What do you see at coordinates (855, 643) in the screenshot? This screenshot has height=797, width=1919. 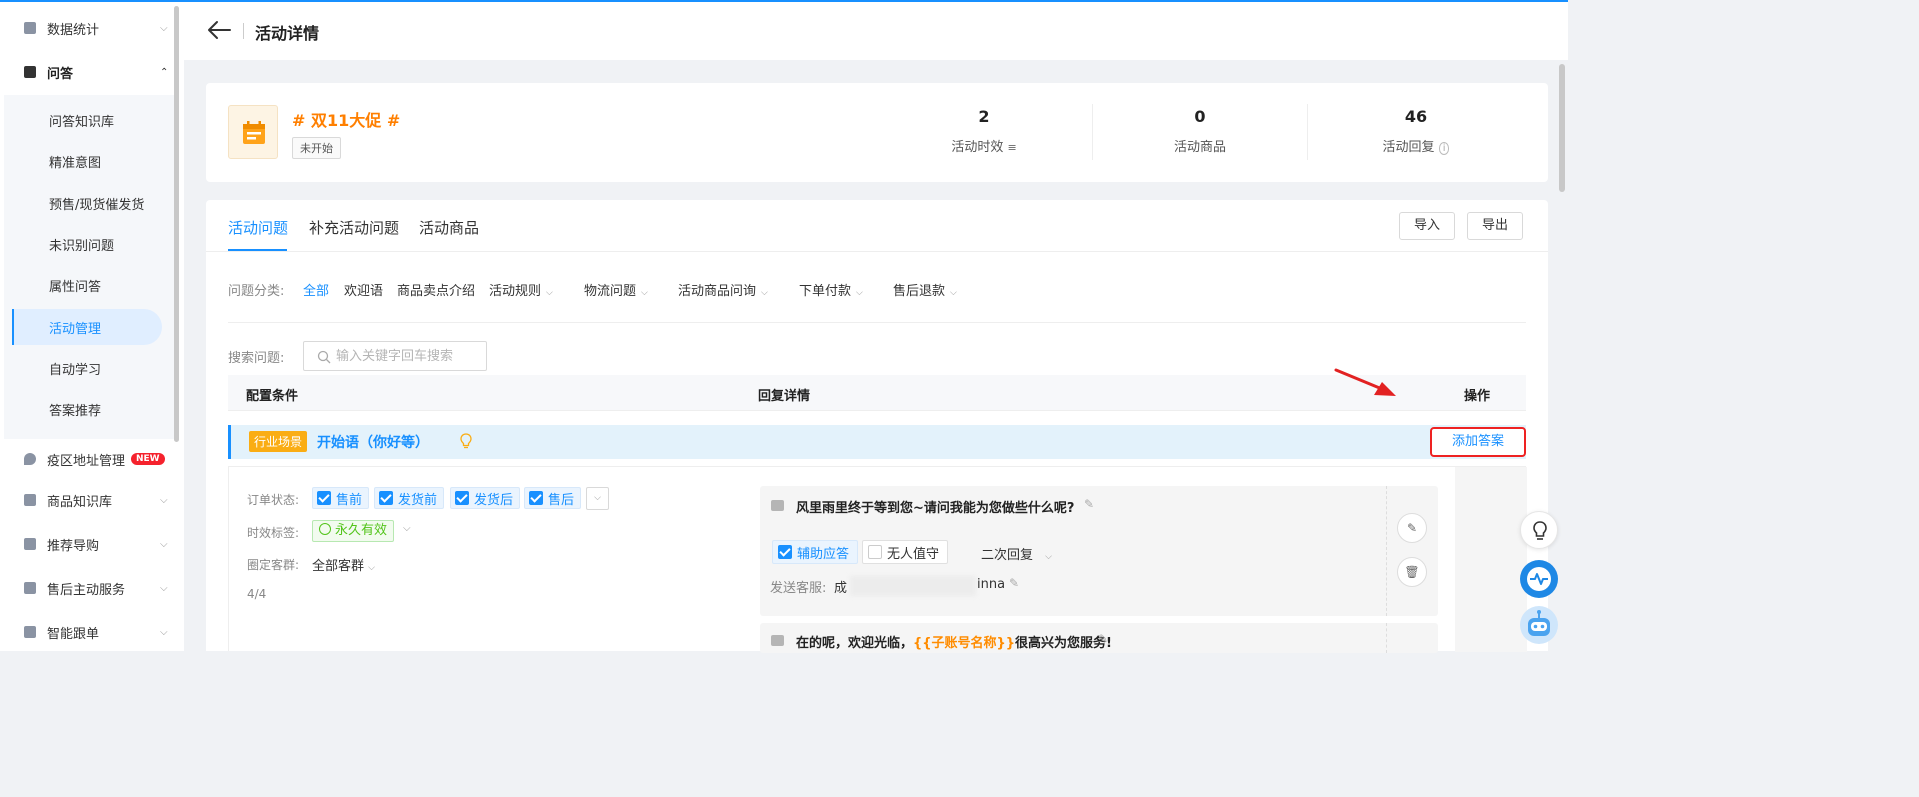 I see `reply-text-part: 在的呢，欢迎光临，` at bounding box center [855, 643].